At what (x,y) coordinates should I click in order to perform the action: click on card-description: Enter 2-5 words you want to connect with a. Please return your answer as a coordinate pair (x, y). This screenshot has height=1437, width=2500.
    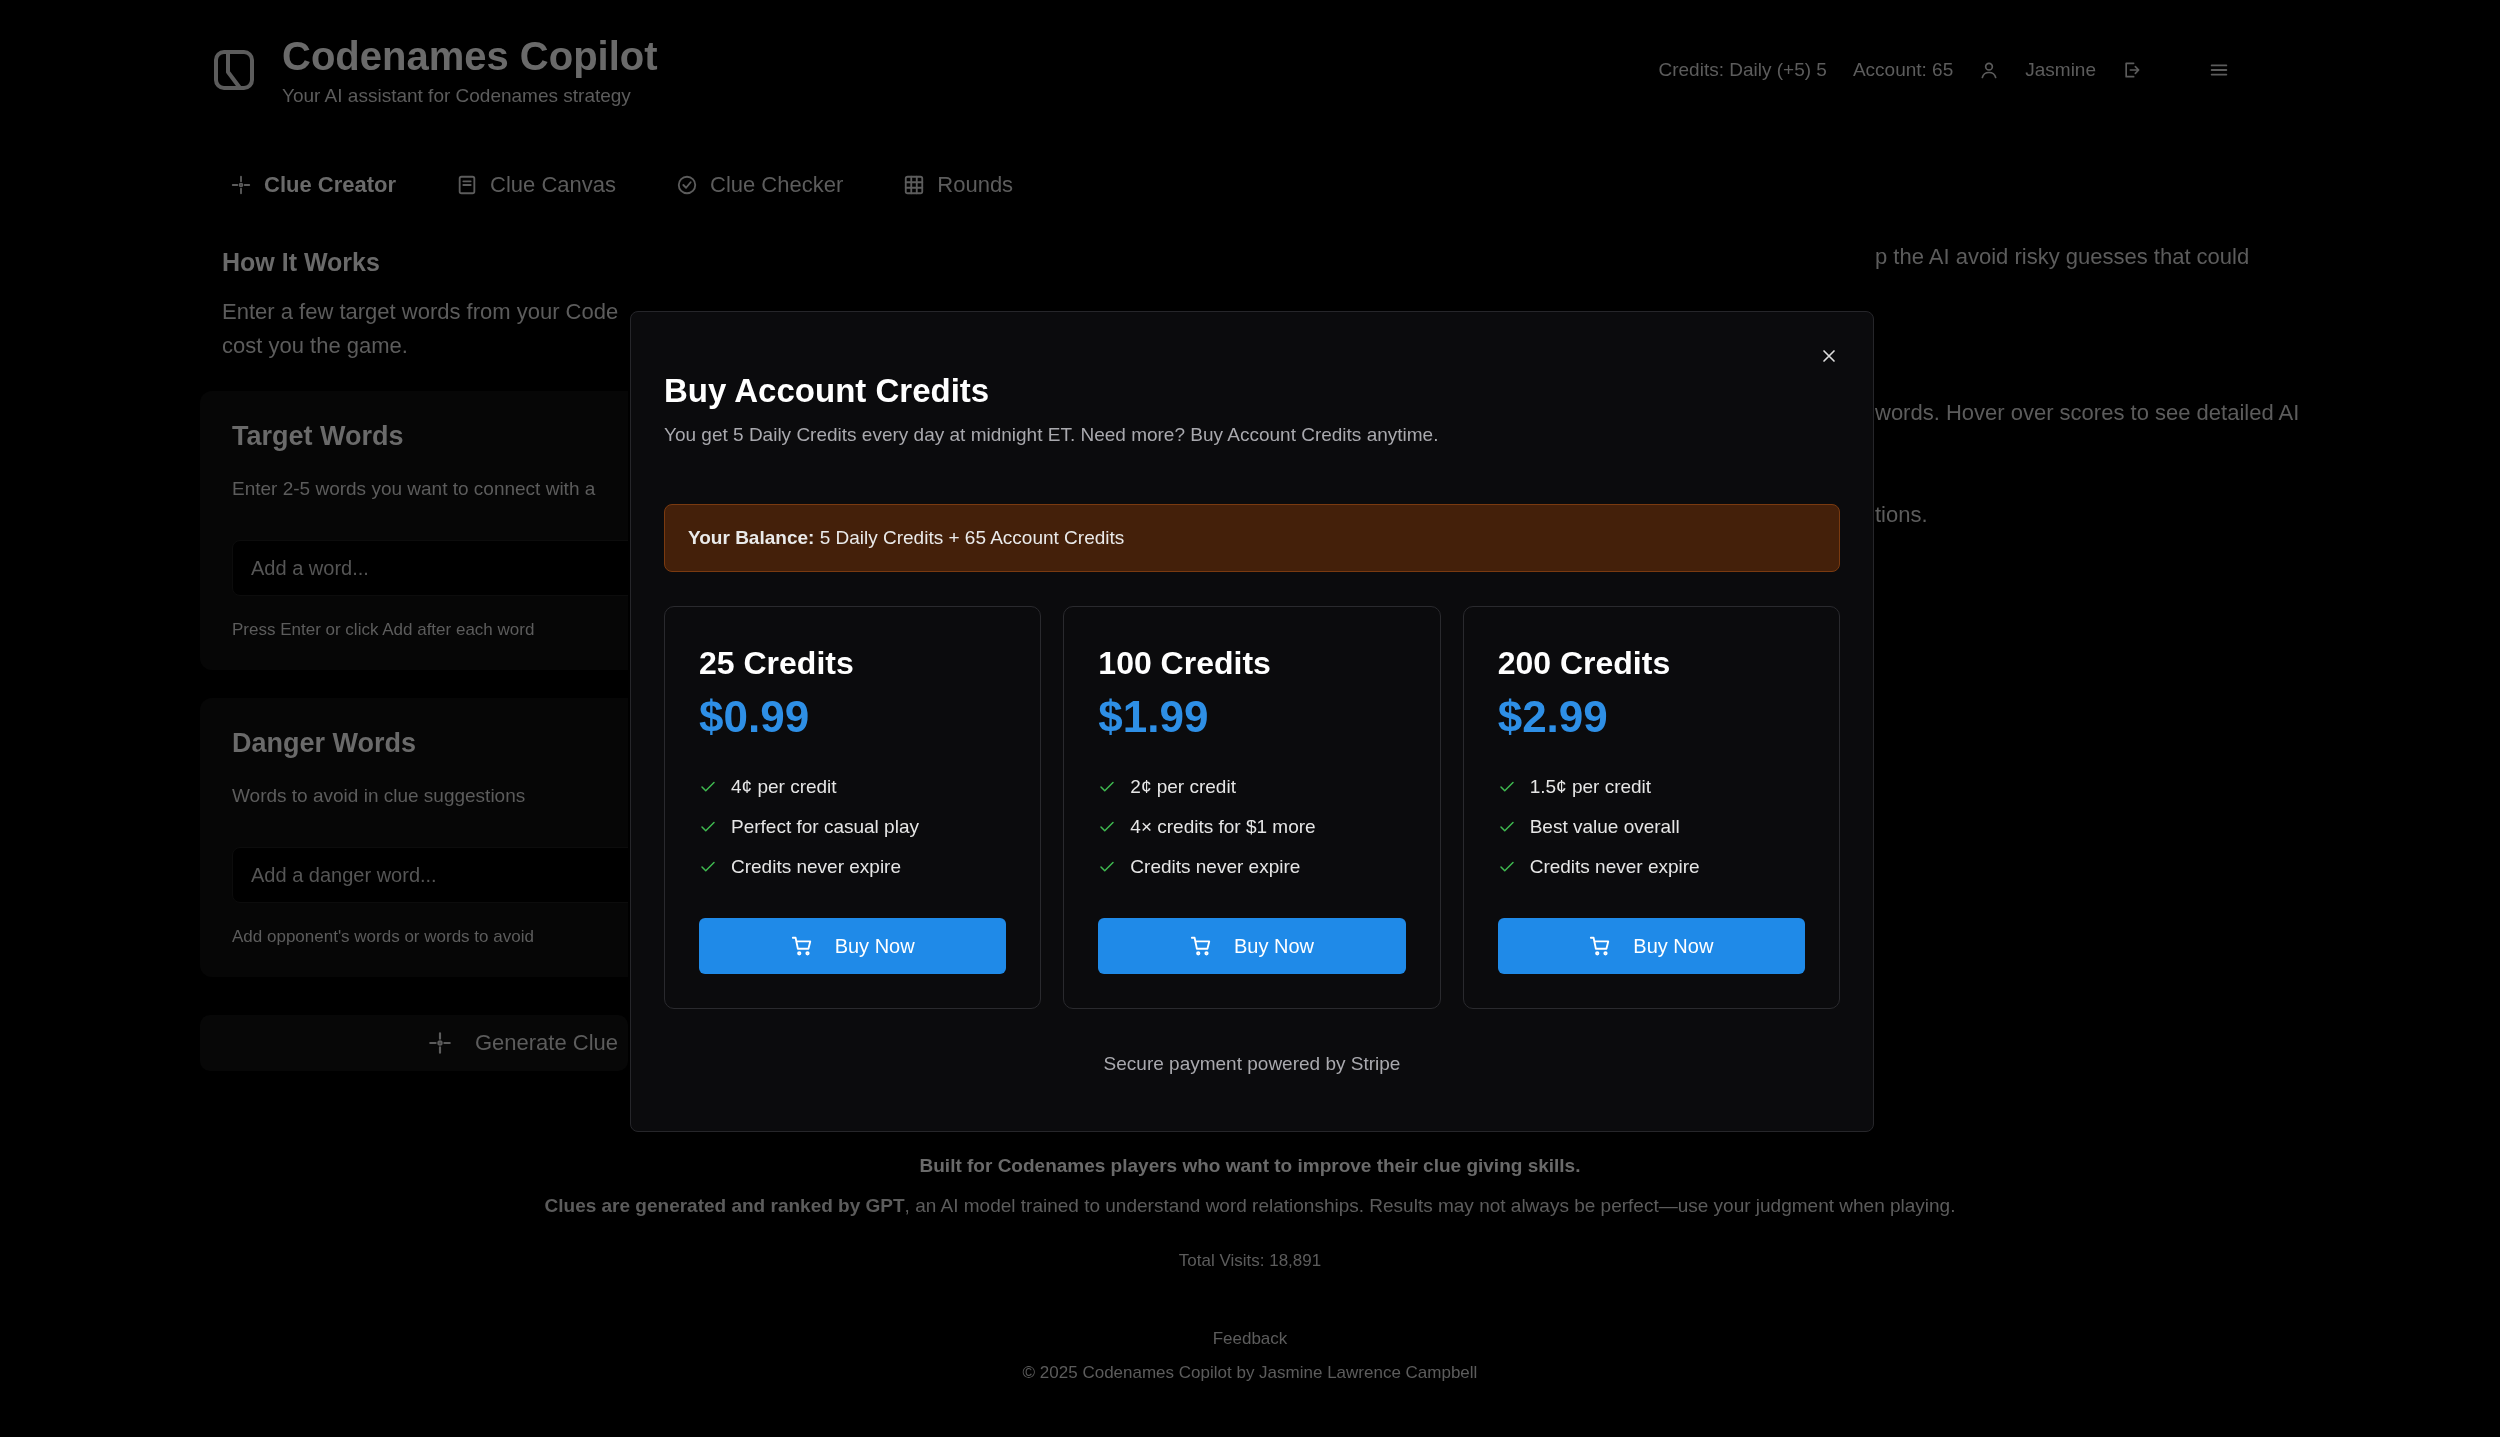
    Looking at the image, I should click on (414, 489).